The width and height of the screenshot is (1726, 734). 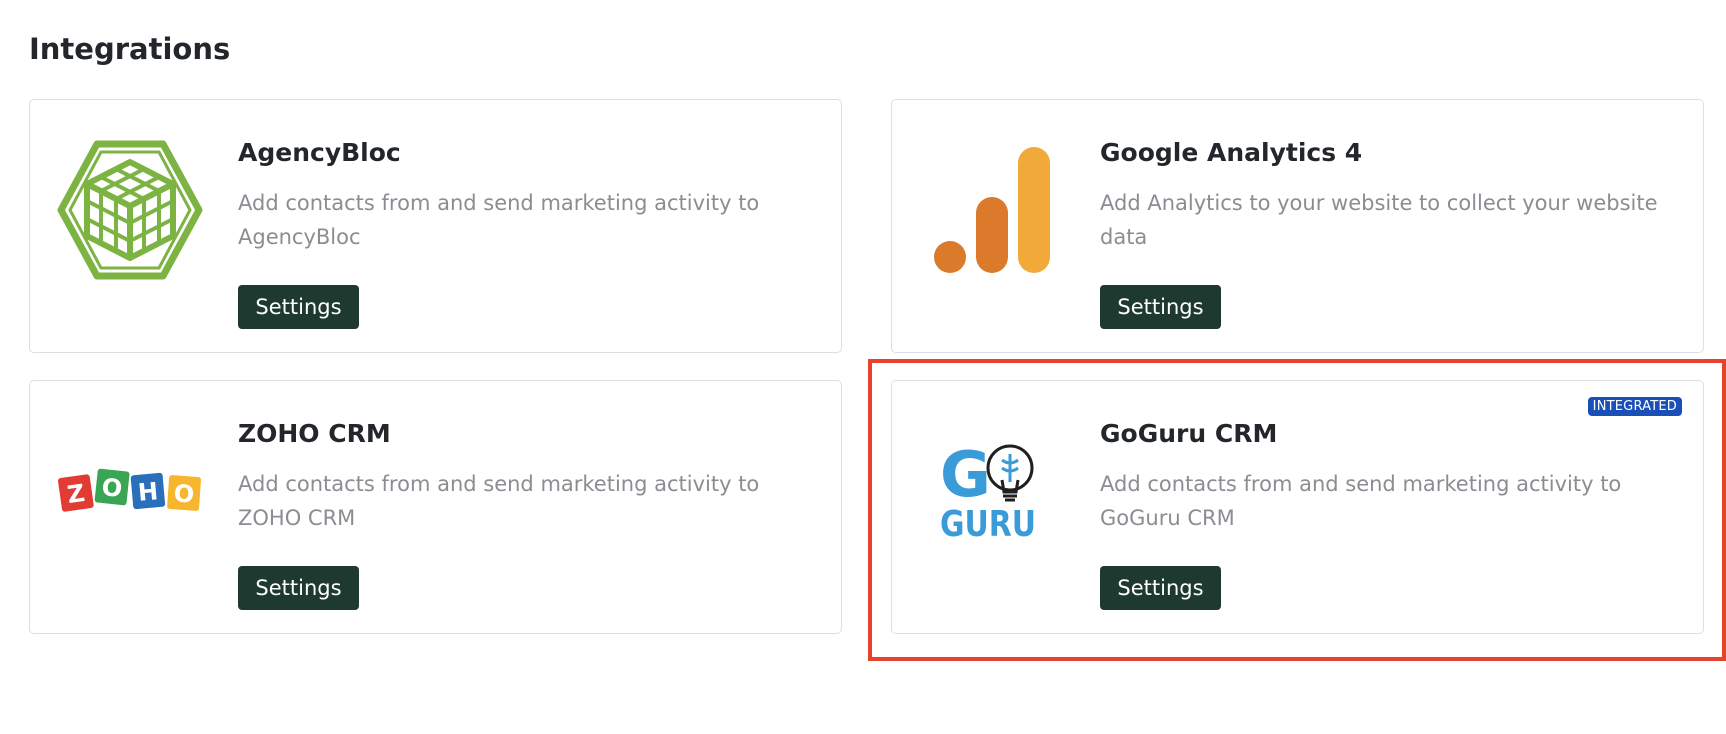 I want to click on svg-text: GURU, so click(x=988, y=524).